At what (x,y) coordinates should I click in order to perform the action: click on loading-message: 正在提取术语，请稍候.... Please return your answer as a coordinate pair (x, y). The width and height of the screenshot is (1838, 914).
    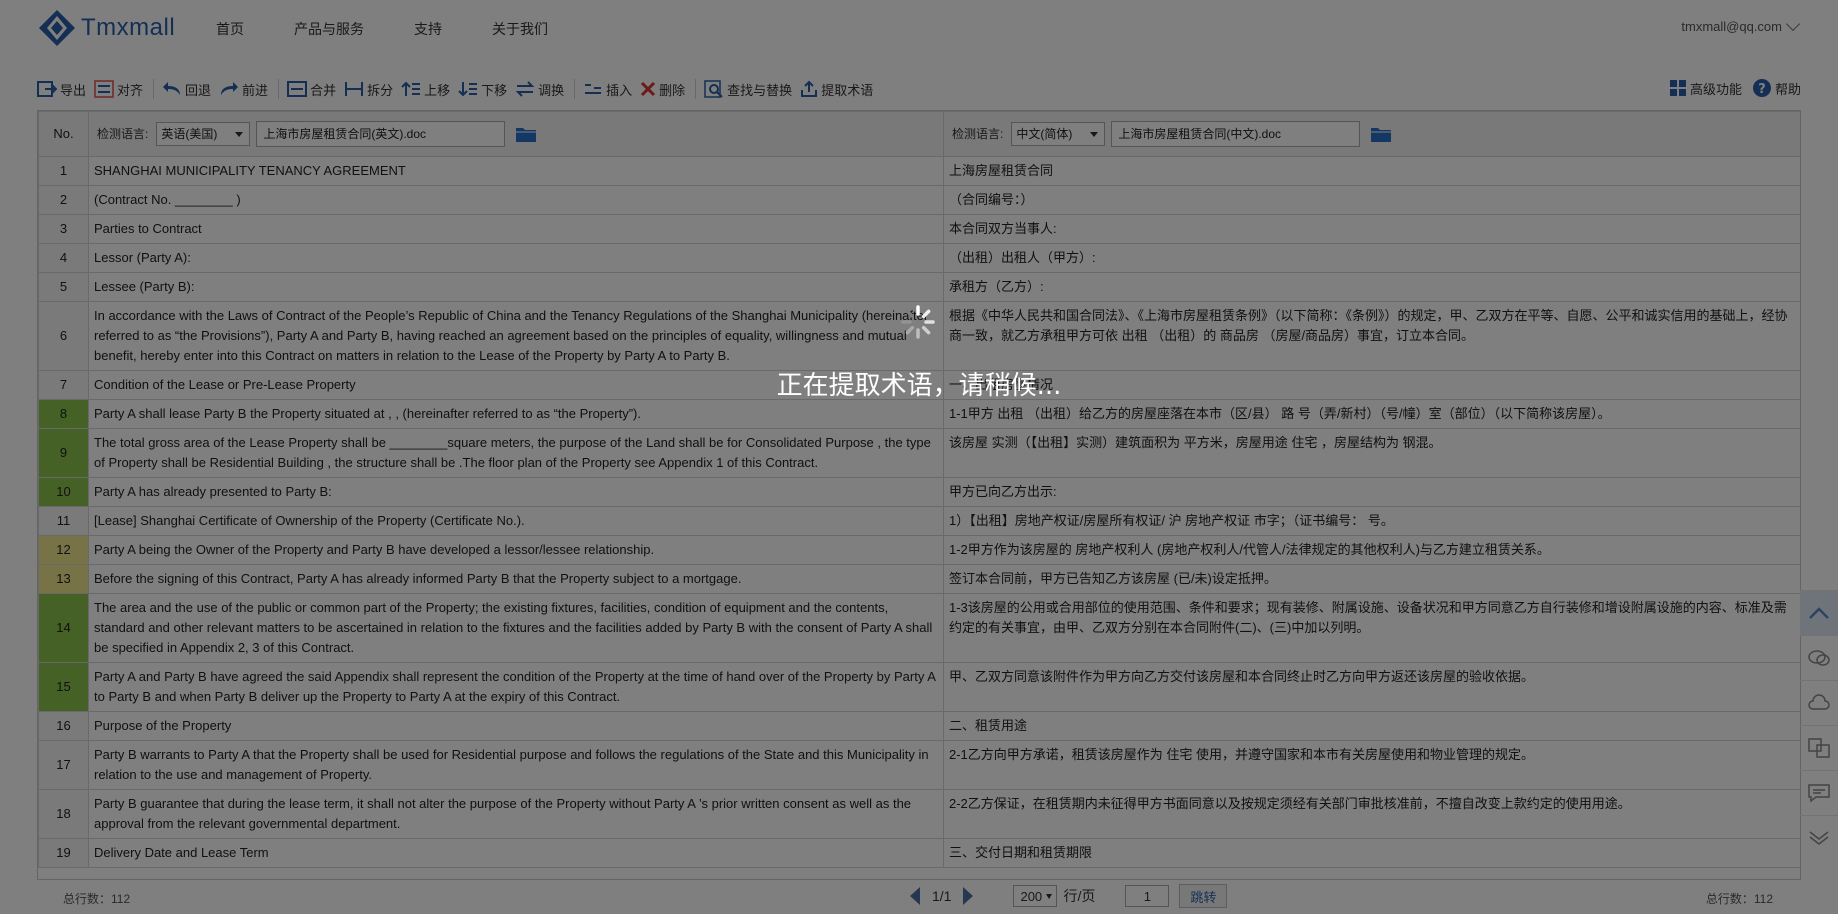
    Looking at the image, I should click on (919, 386).